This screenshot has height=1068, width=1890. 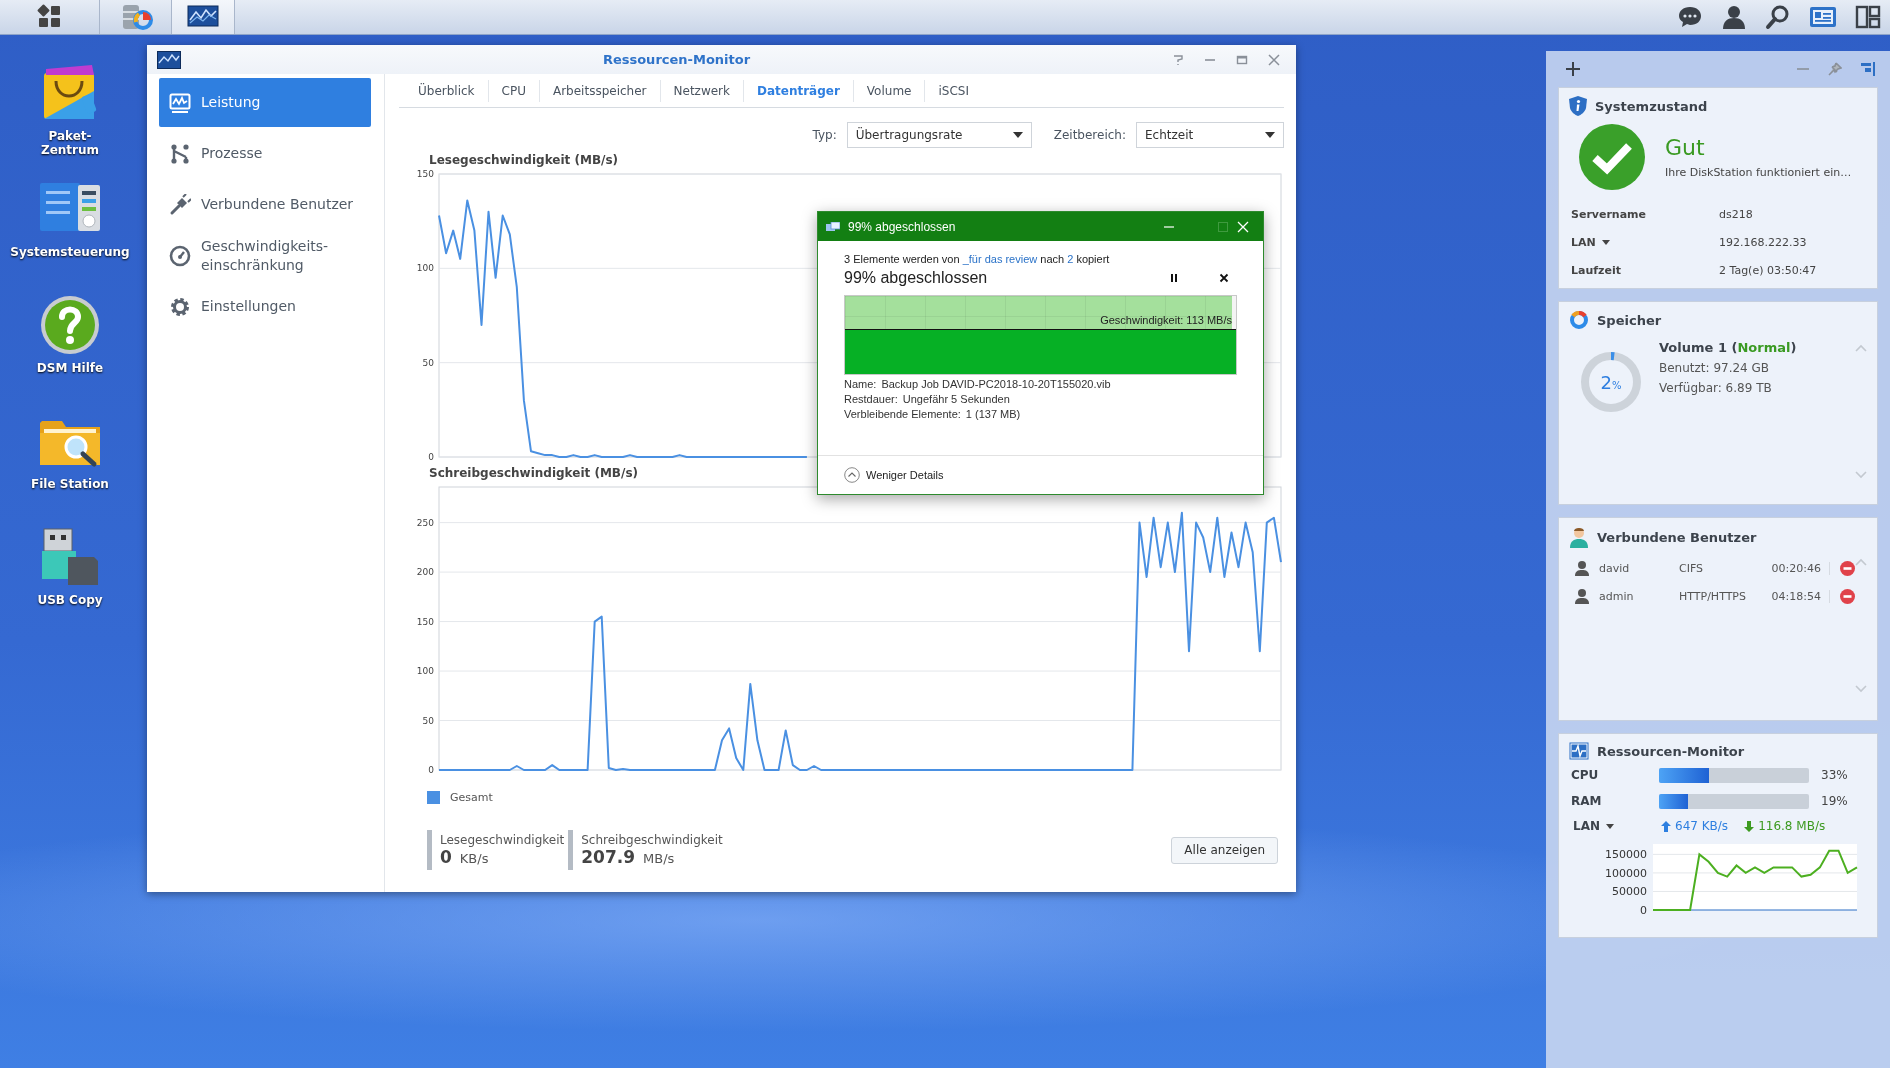 What do you see at coordinates (1834, 775) in the screenshot?
I see `meter-reading: 33%` at bounding box center [1834, 775].